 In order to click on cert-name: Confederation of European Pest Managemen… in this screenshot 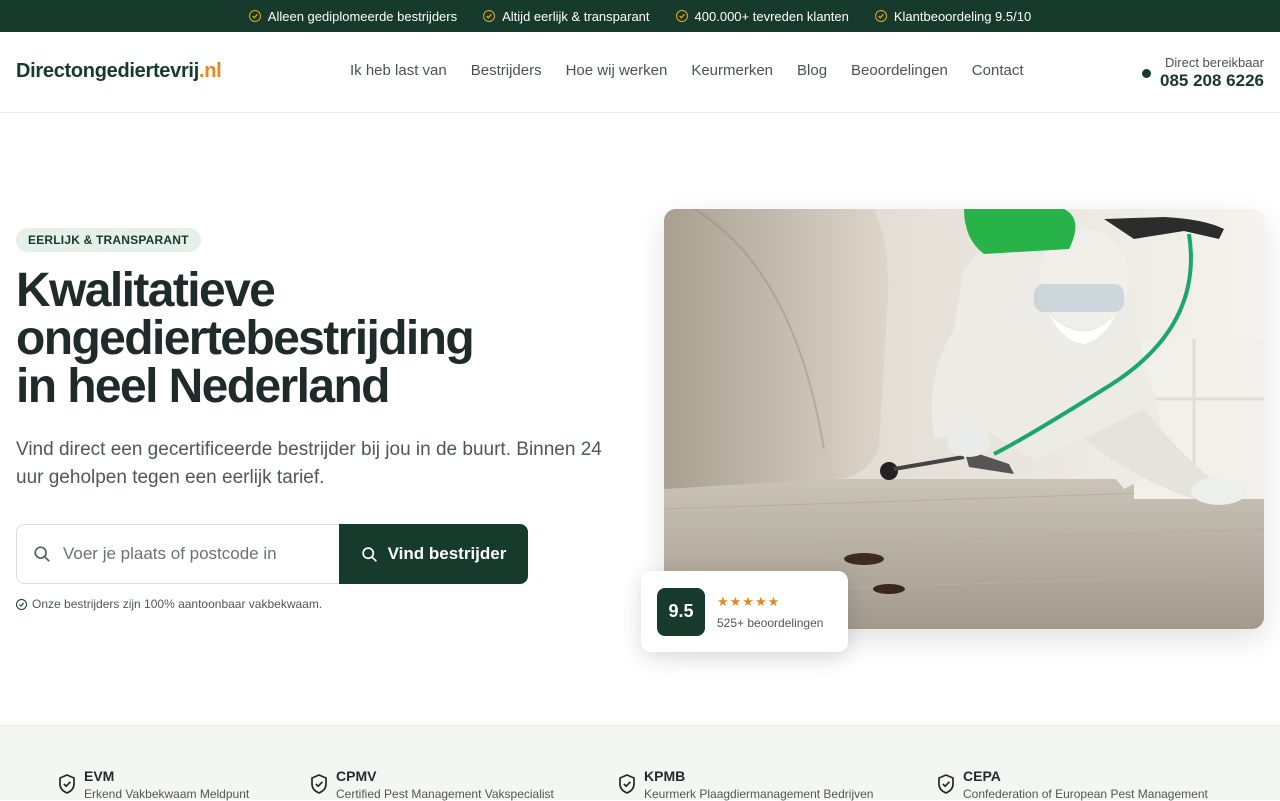, I will do `click(1085, 794)`.